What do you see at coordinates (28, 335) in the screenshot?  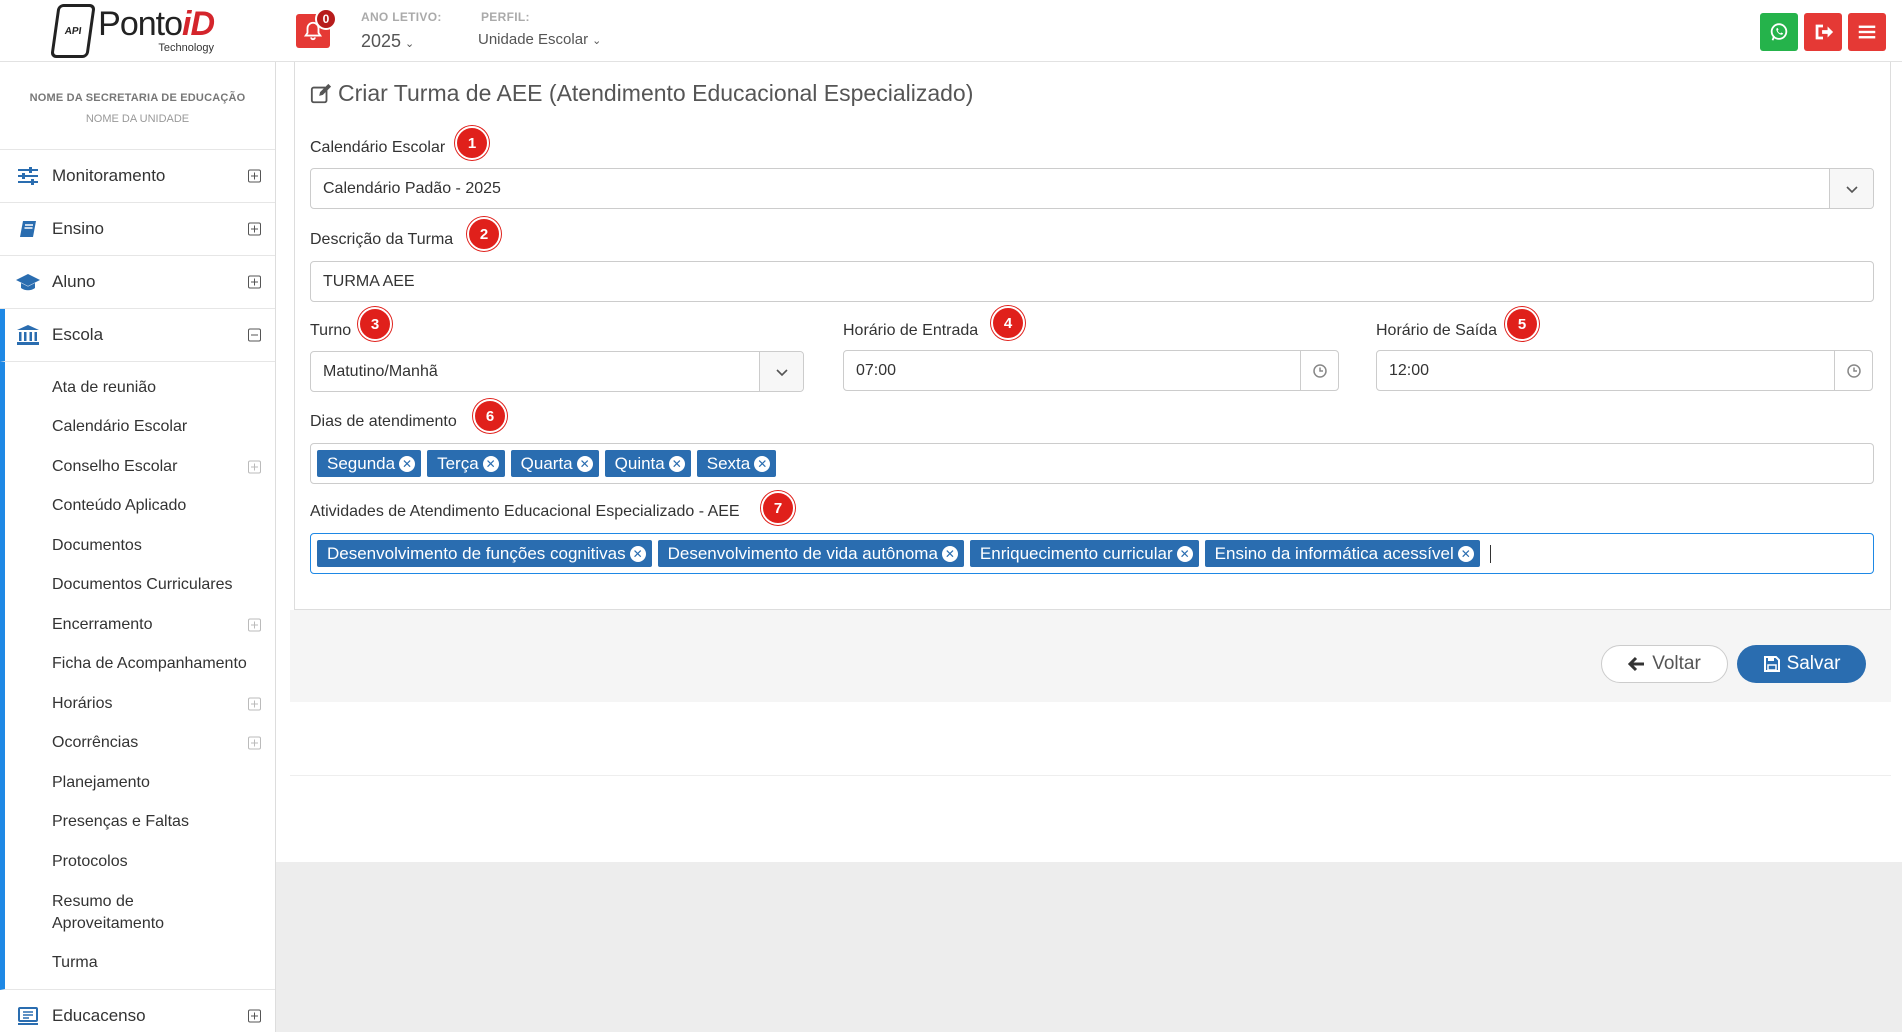 I see `institution-icon` at bounding box center [28, 335].